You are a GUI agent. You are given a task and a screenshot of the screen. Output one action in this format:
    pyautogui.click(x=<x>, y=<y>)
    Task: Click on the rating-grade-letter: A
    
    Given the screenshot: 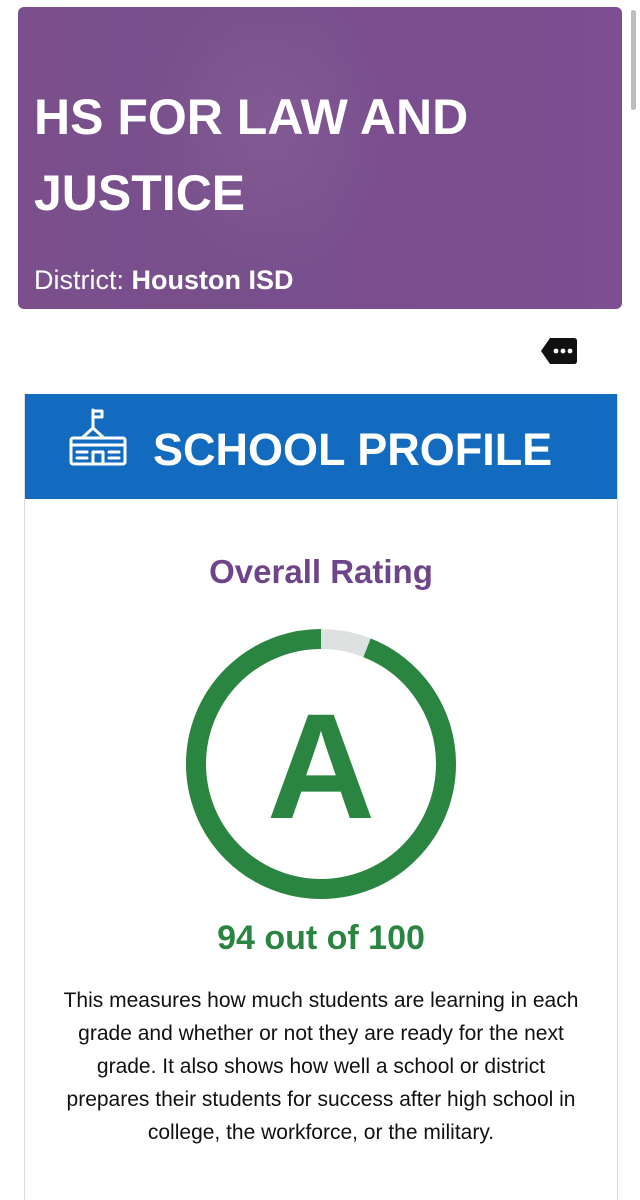 What is the action you would take?
    pyautogui.click(x=321, y=766)
    